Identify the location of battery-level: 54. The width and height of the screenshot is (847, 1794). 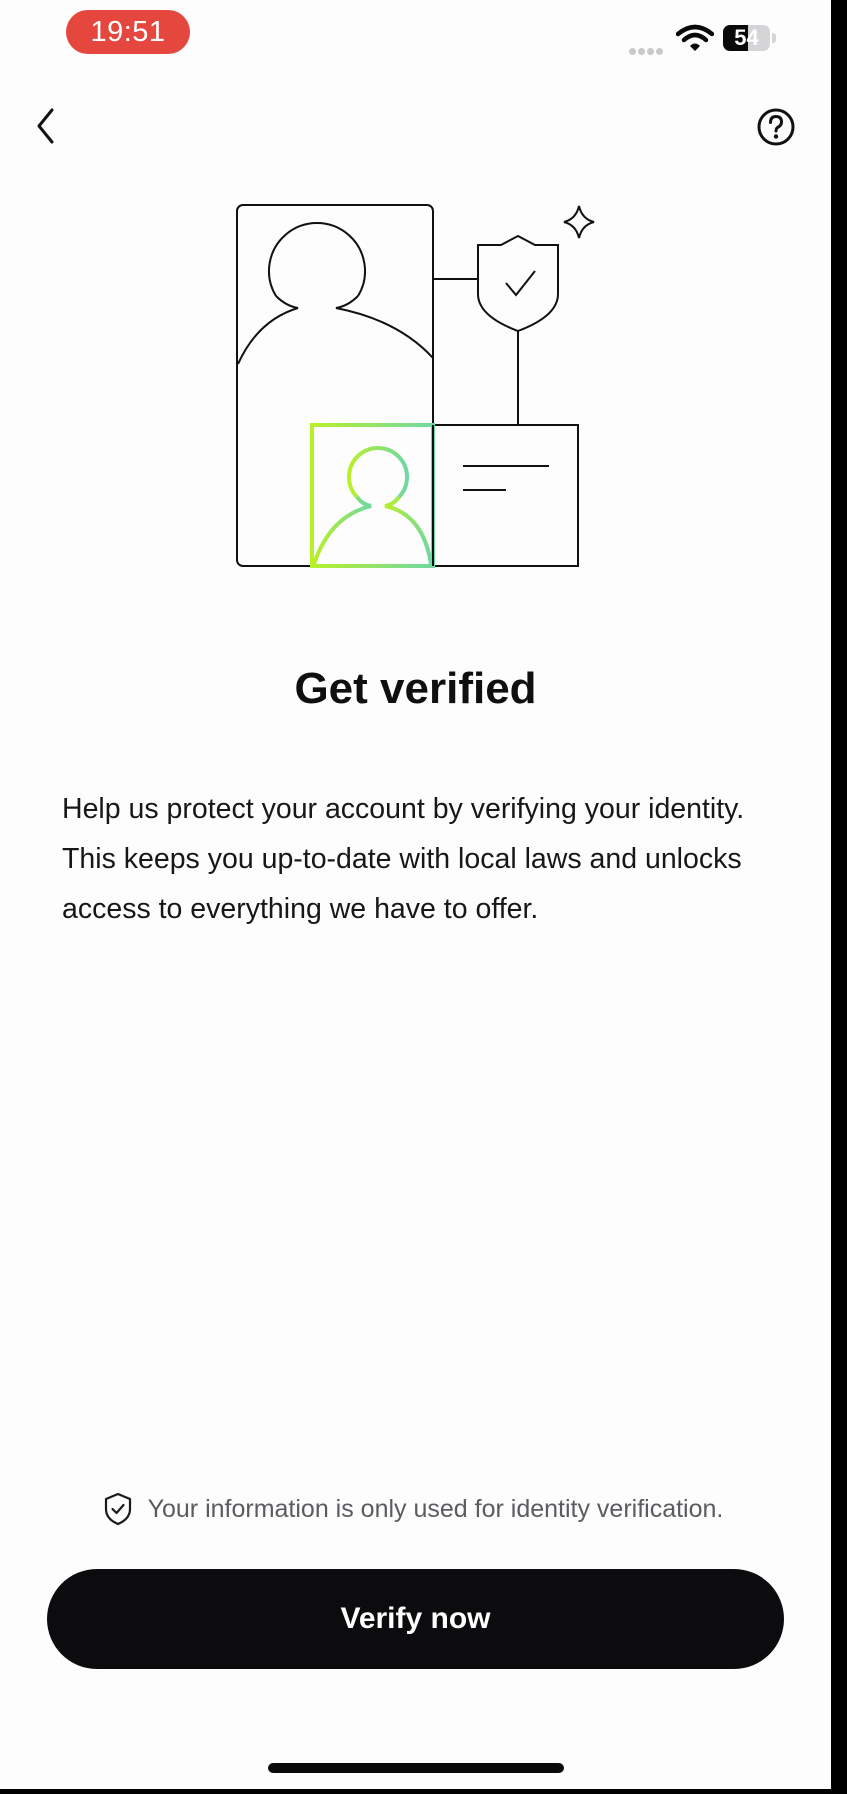
(746, 37).